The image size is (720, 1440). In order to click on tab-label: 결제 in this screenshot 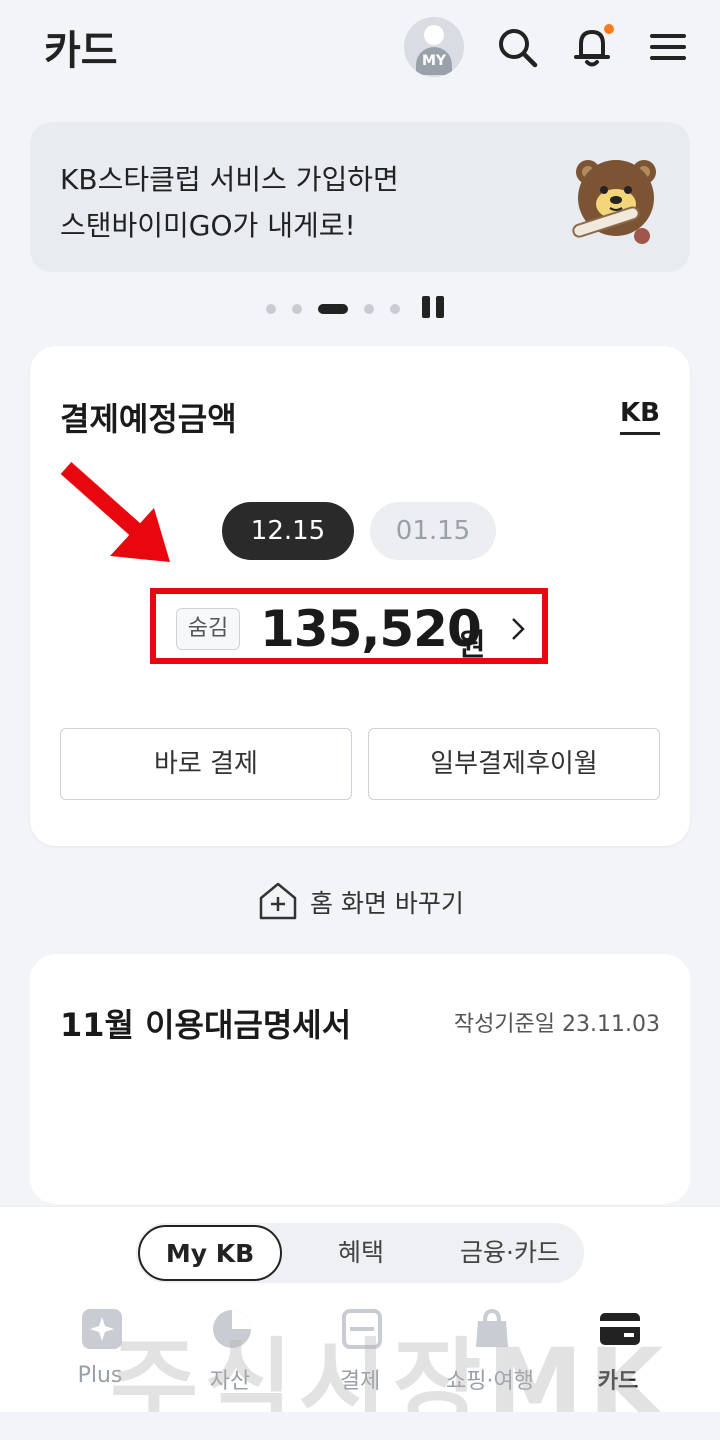, I will do `click(360, 1381)`.